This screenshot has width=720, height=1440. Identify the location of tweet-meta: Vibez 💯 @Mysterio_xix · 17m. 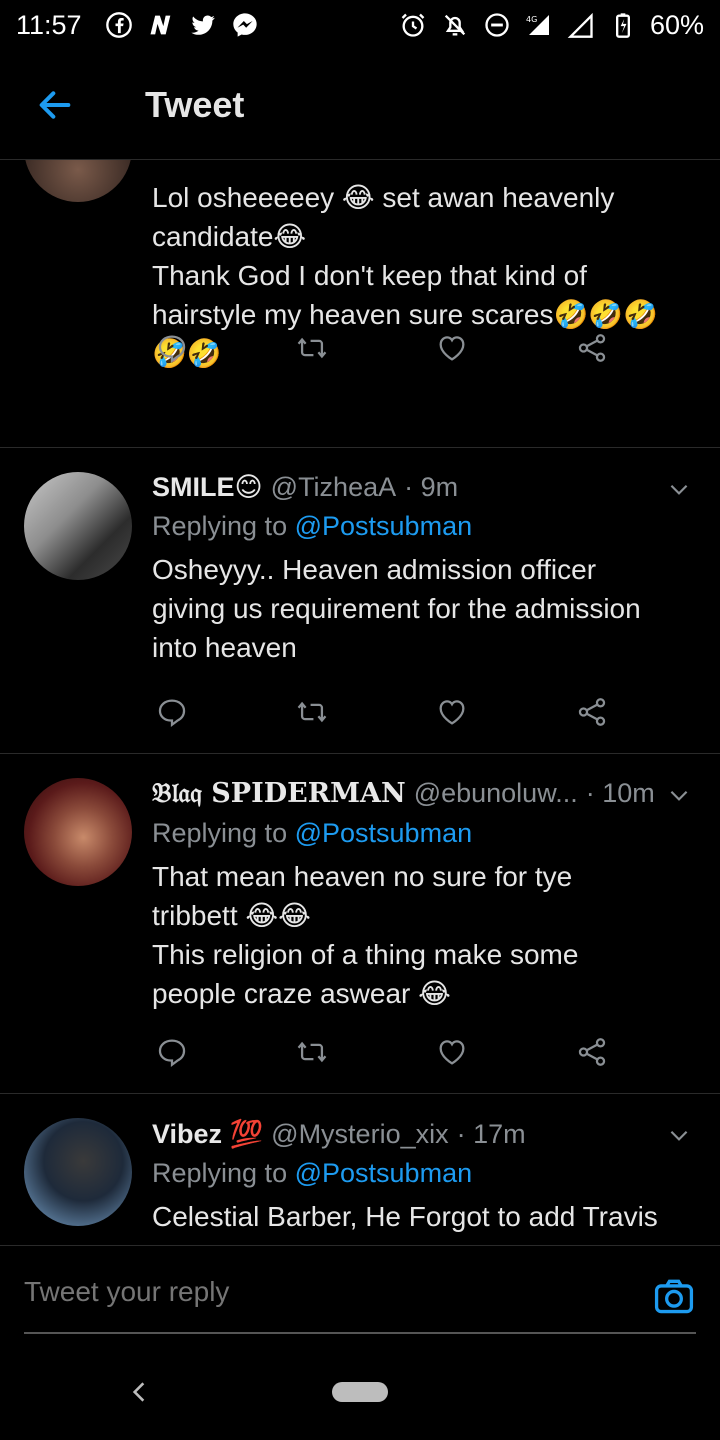
(424, 1134).